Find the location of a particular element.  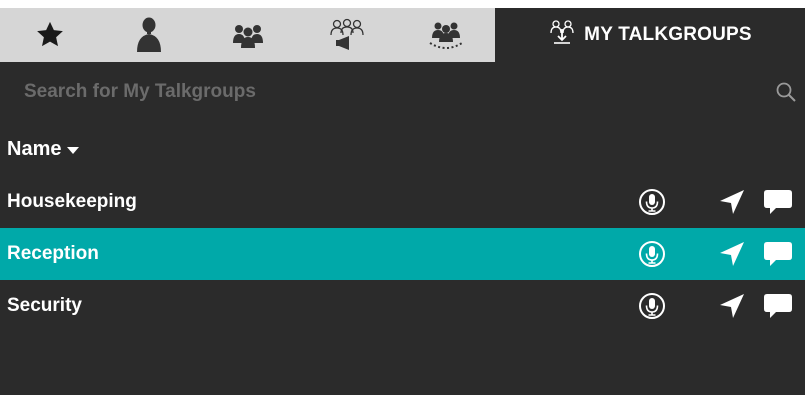

column-header-name: Name is located at coordinates (402, 149).